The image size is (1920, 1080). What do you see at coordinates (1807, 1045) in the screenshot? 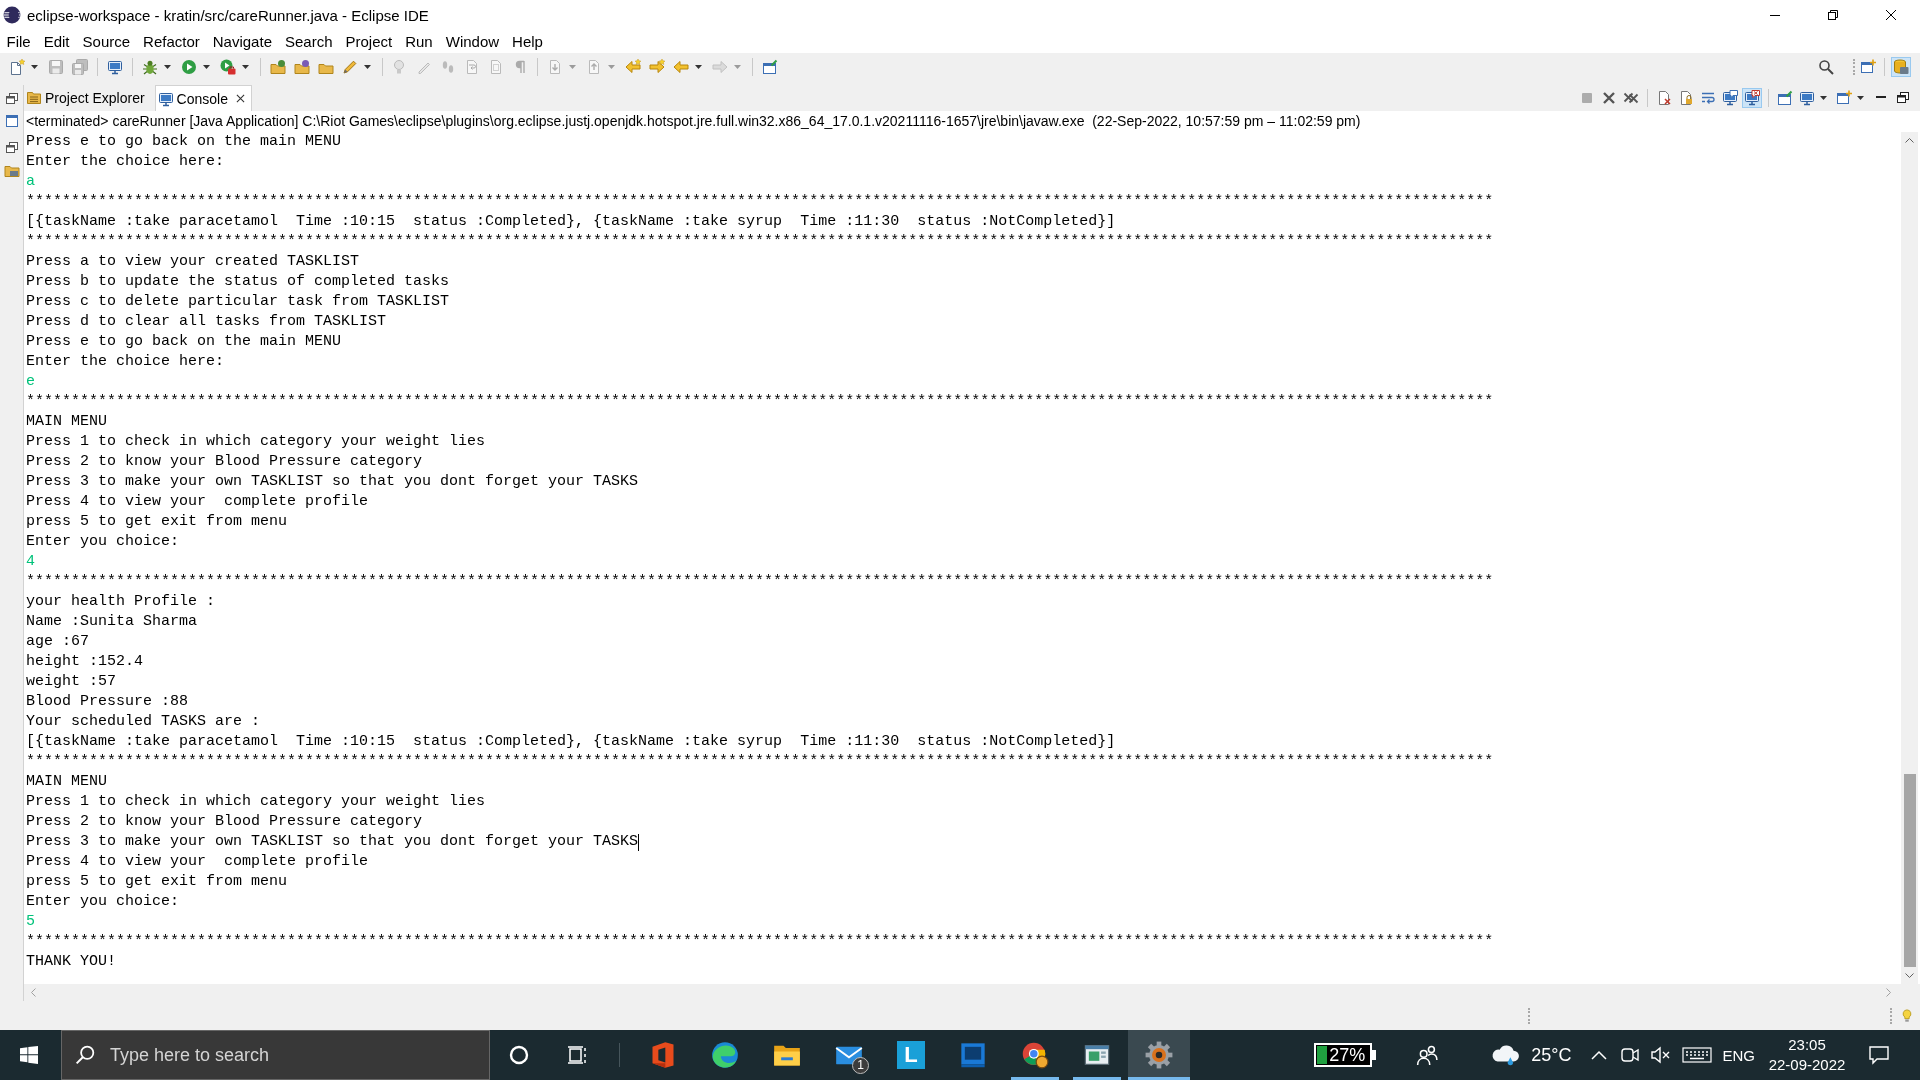
I see `clock-time: 23:05` at bounding box center [1807, 1045].